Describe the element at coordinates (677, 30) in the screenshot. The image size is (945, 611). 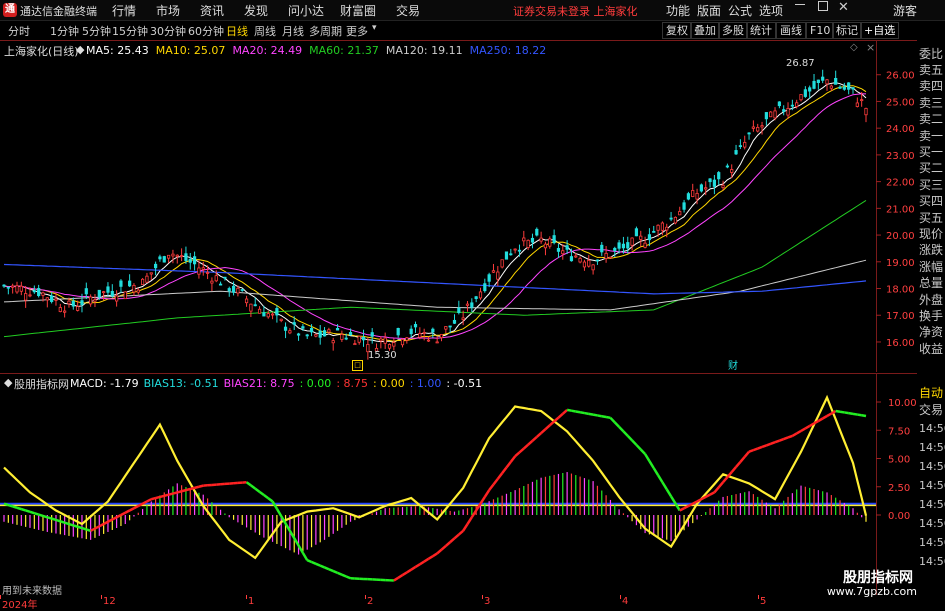
I see `btn-adjust: 复权` at that location.